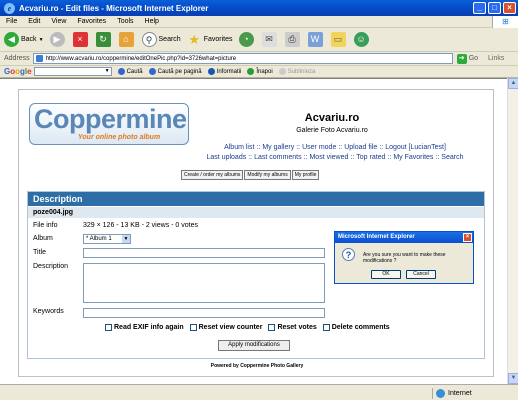  I want to click on go-arrow-icon: ➔, so click(461, 58).